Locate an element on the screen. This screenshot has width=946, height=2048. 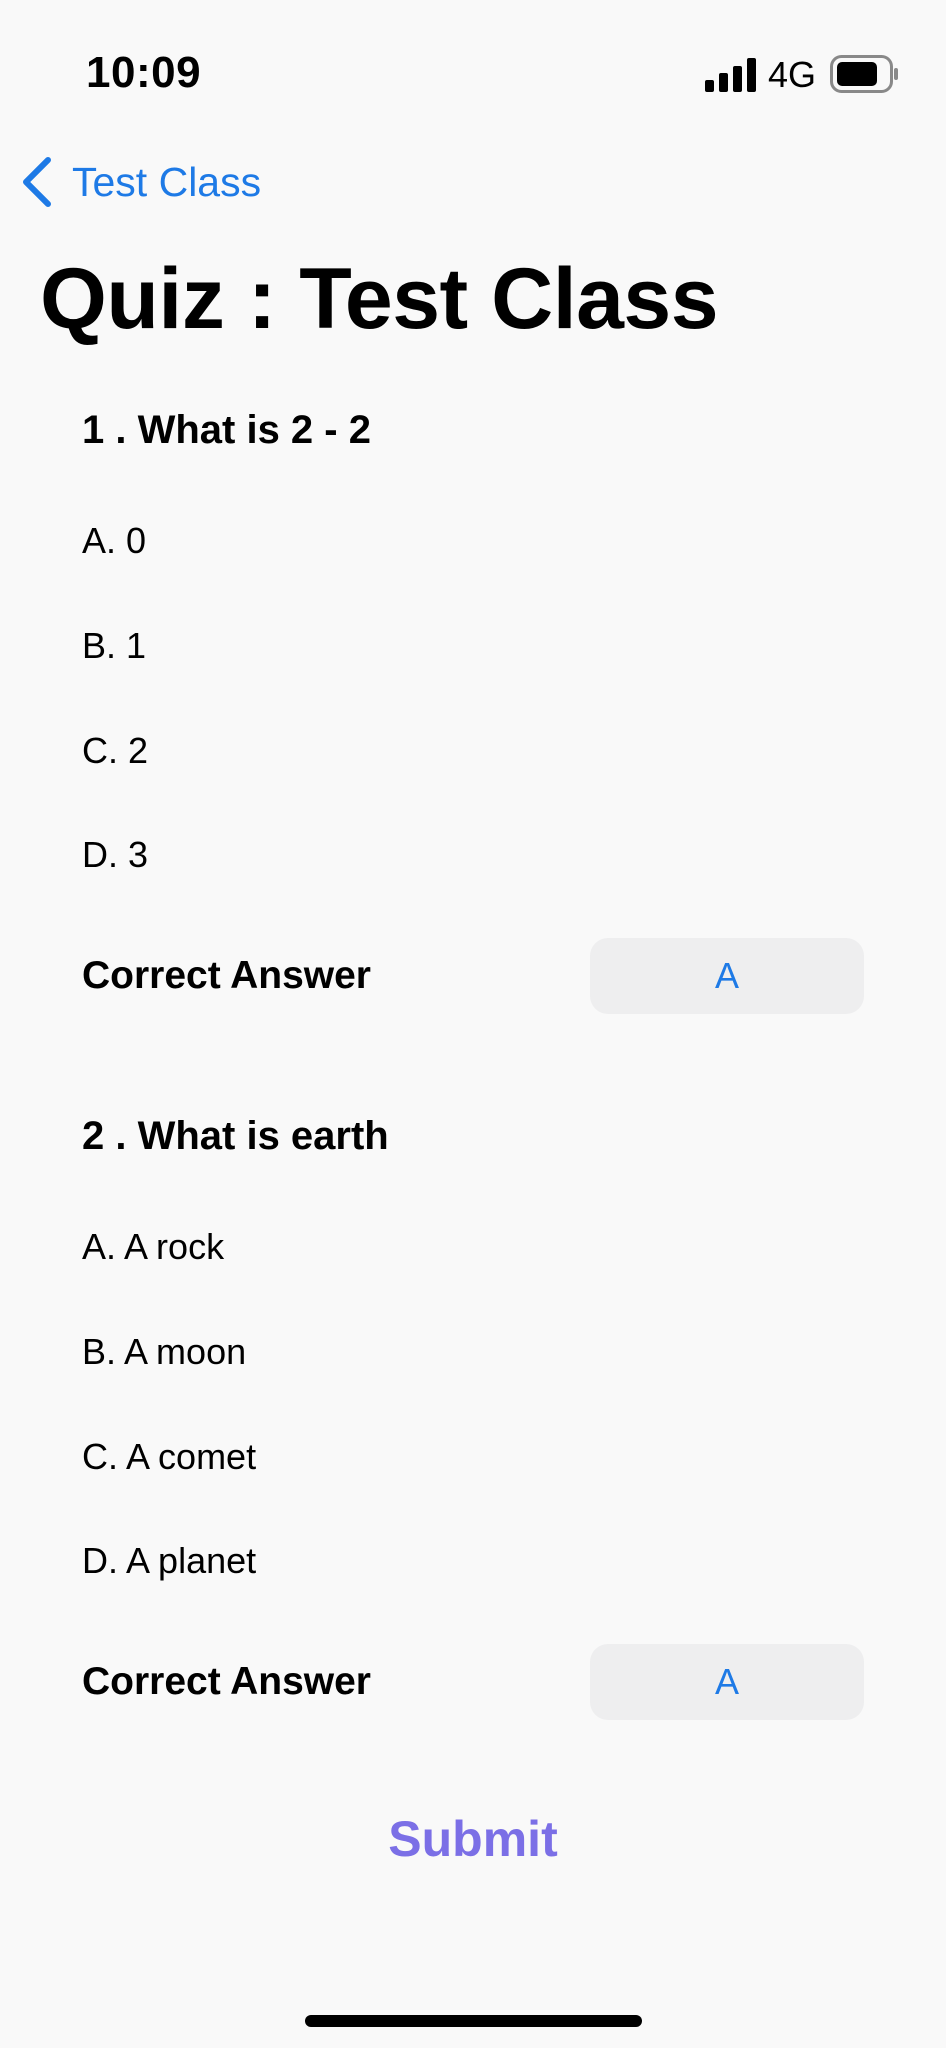
question-text: 2 . What is earth is located at coordinates (235, 1136).